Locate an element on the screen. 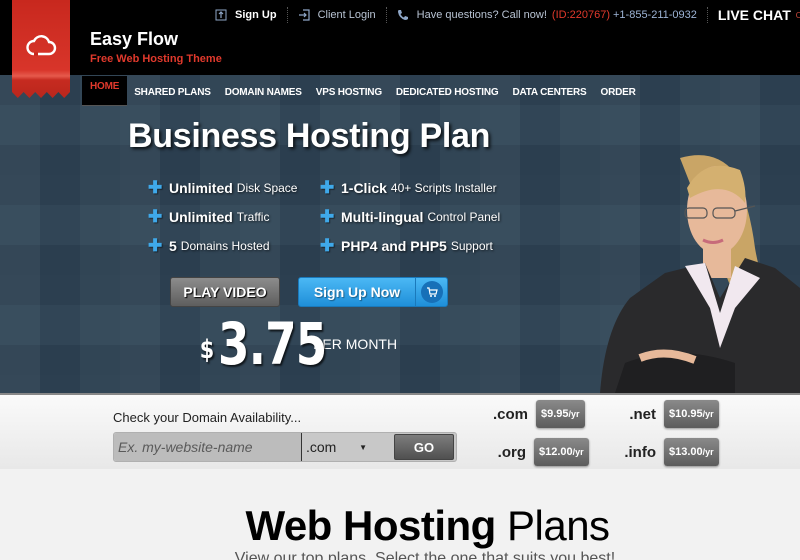  nav-domain-names: DOMAIN NAMES is located at coordinates (263, 91).